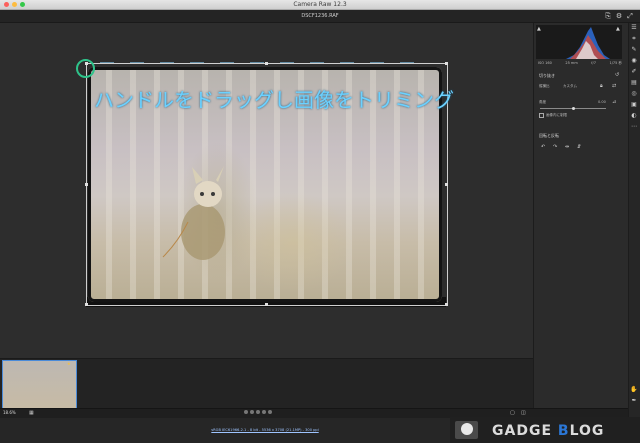 This screenshot has height=443, width=640. Describe the element at coordinates (39, 384) in the screenshot. I see `filmstrip-thumbnail` at that location.